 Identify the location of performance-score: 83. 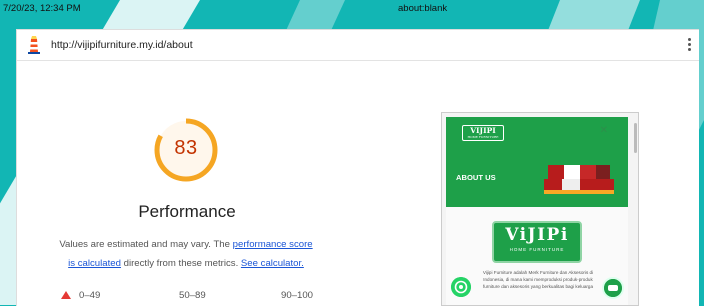
(186, 148).